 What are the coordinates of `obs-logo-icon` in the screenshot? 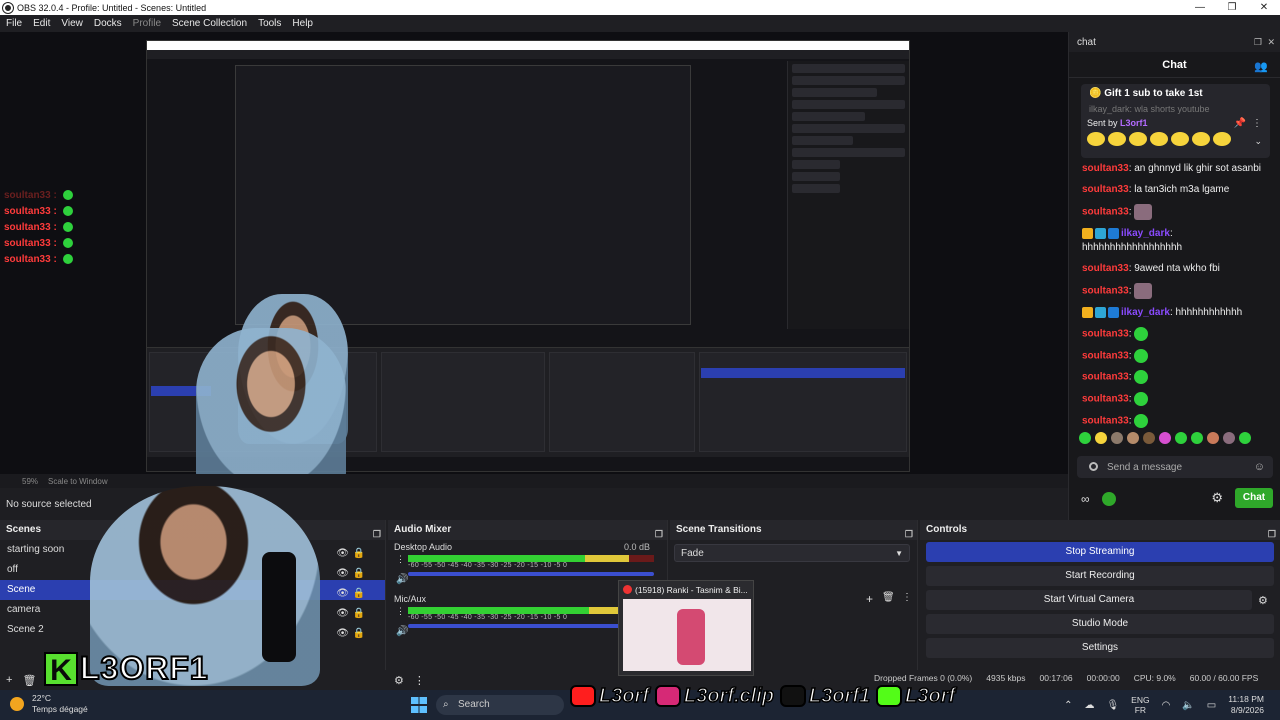 It's located at (8, 7).